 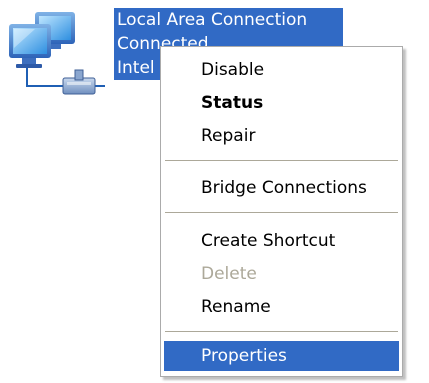 What do you see at coordinates (212, 20) in the screenshot?
I see `connection-name: Local Area Connection` at bounding box center [212, 20].